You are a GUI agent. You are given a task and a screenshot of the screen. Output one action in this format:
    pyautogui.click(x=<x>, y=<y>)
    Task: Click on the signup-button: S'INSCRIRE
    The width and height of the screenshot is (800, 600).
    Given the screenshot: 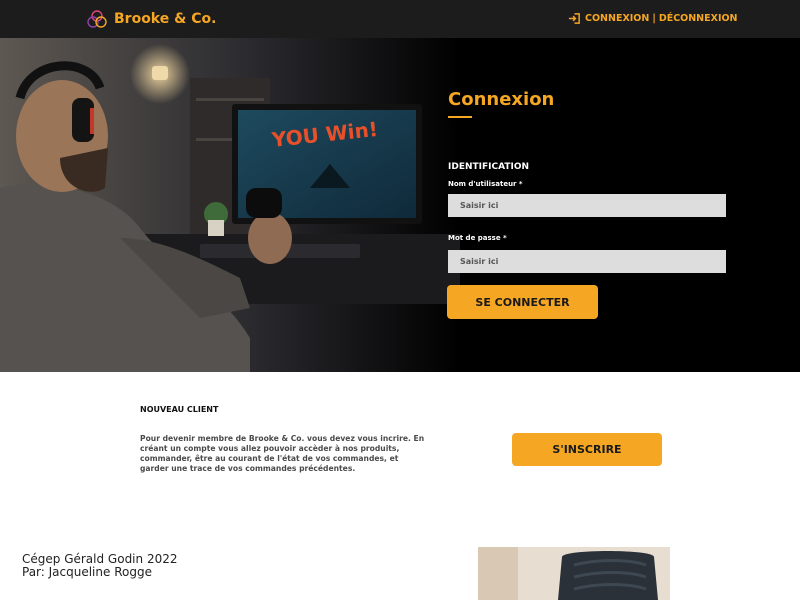 What is the action you would take?
    pyautogui.click(x=587, y=449)
    